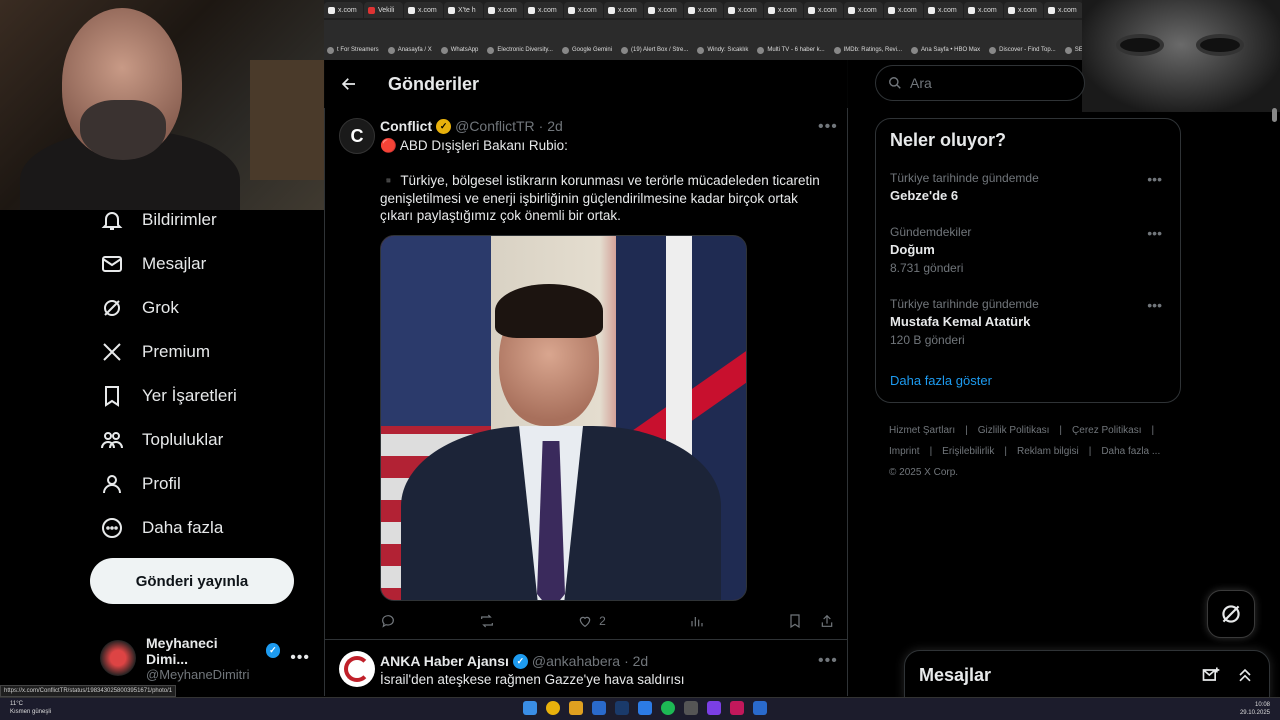 The height and width of the screenshot is (720, 1280). Describe the element at coordinates (591, 621) in the screenshot. I see `like-button: 2` at that location.